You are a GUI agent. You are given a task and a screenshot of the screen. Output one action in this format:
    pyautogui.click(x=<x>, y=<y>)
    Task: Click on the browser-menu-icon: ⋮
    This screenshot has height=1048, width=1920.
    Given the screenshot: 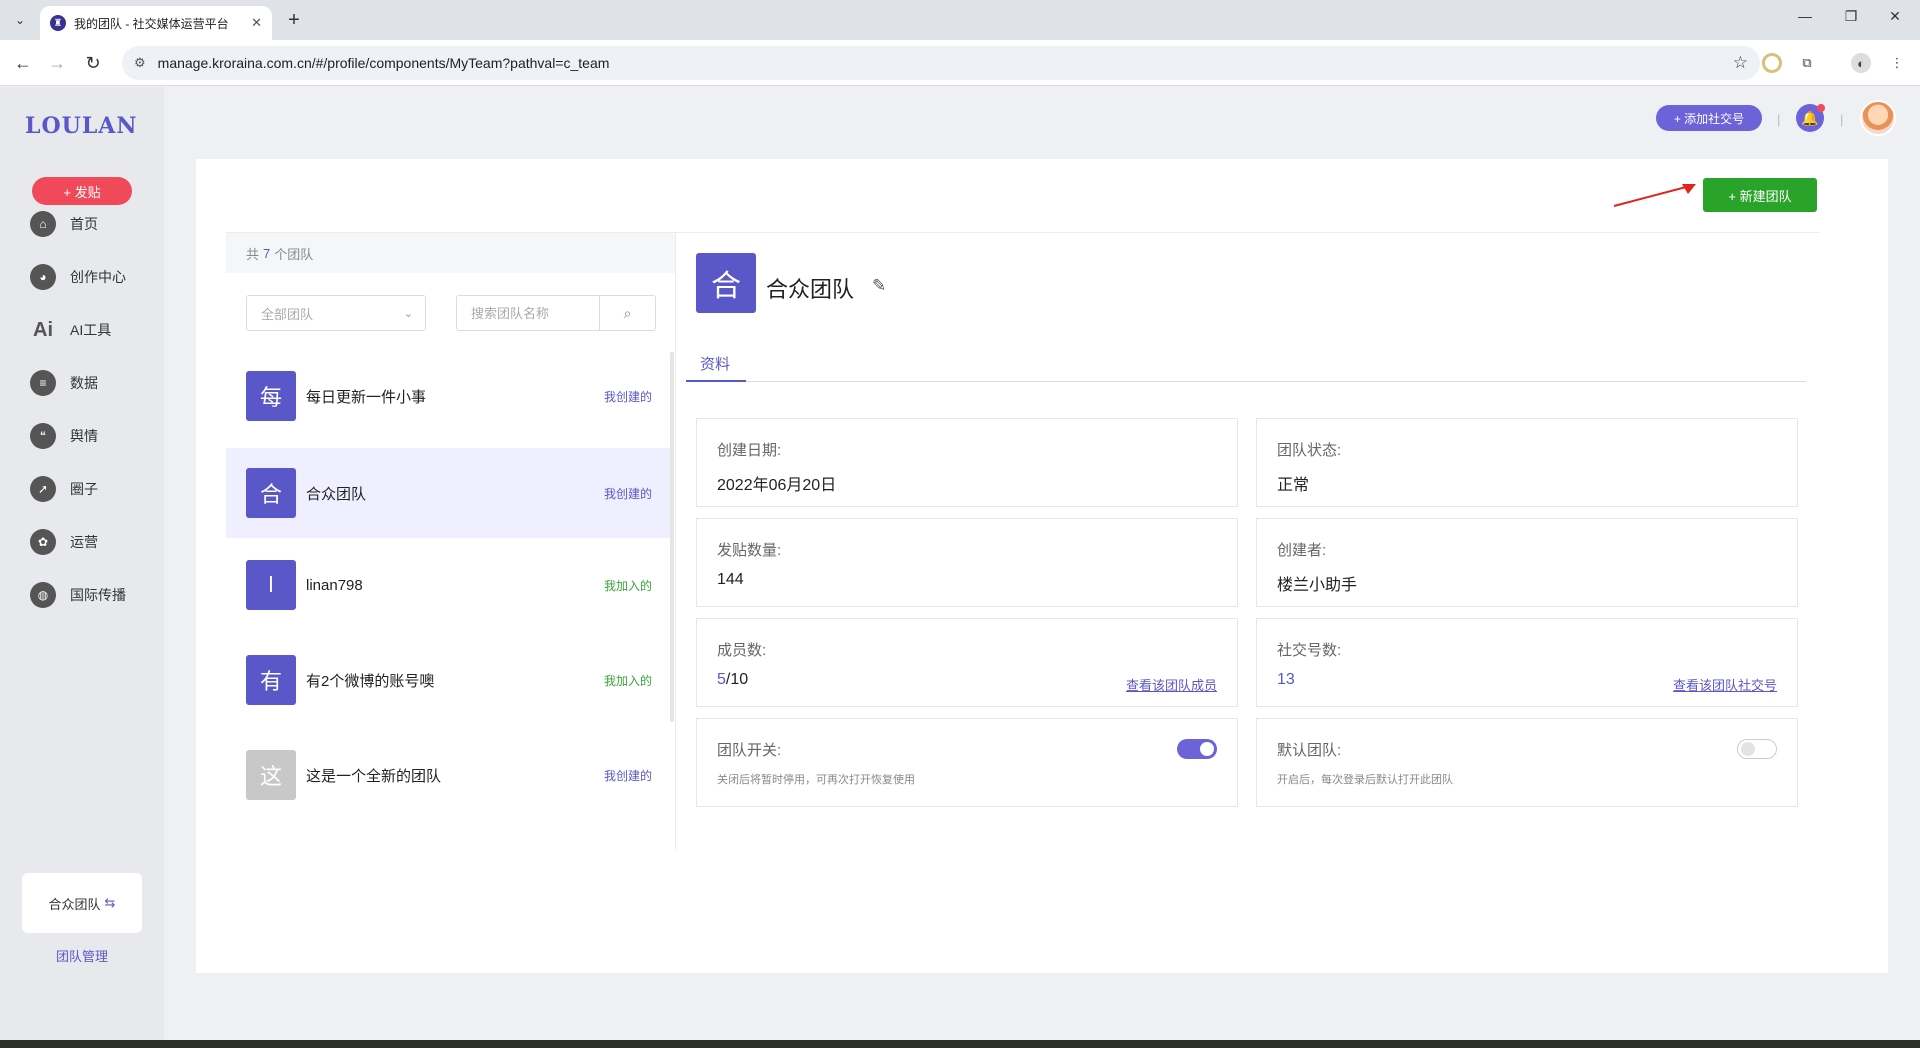 What is the action you would take?
    pyautogui.click(x=1897, y=63)
    